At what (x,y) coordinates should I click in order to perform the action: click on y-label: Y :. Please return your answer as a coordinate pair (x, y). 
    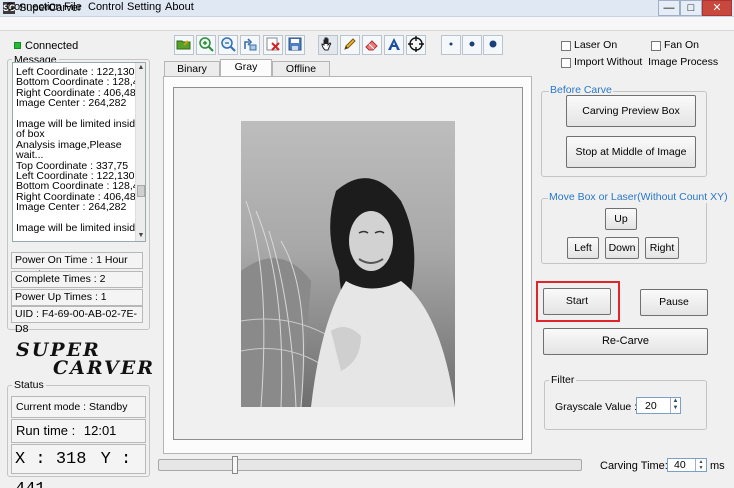
    Looking at the image, I should click on (116, 459).